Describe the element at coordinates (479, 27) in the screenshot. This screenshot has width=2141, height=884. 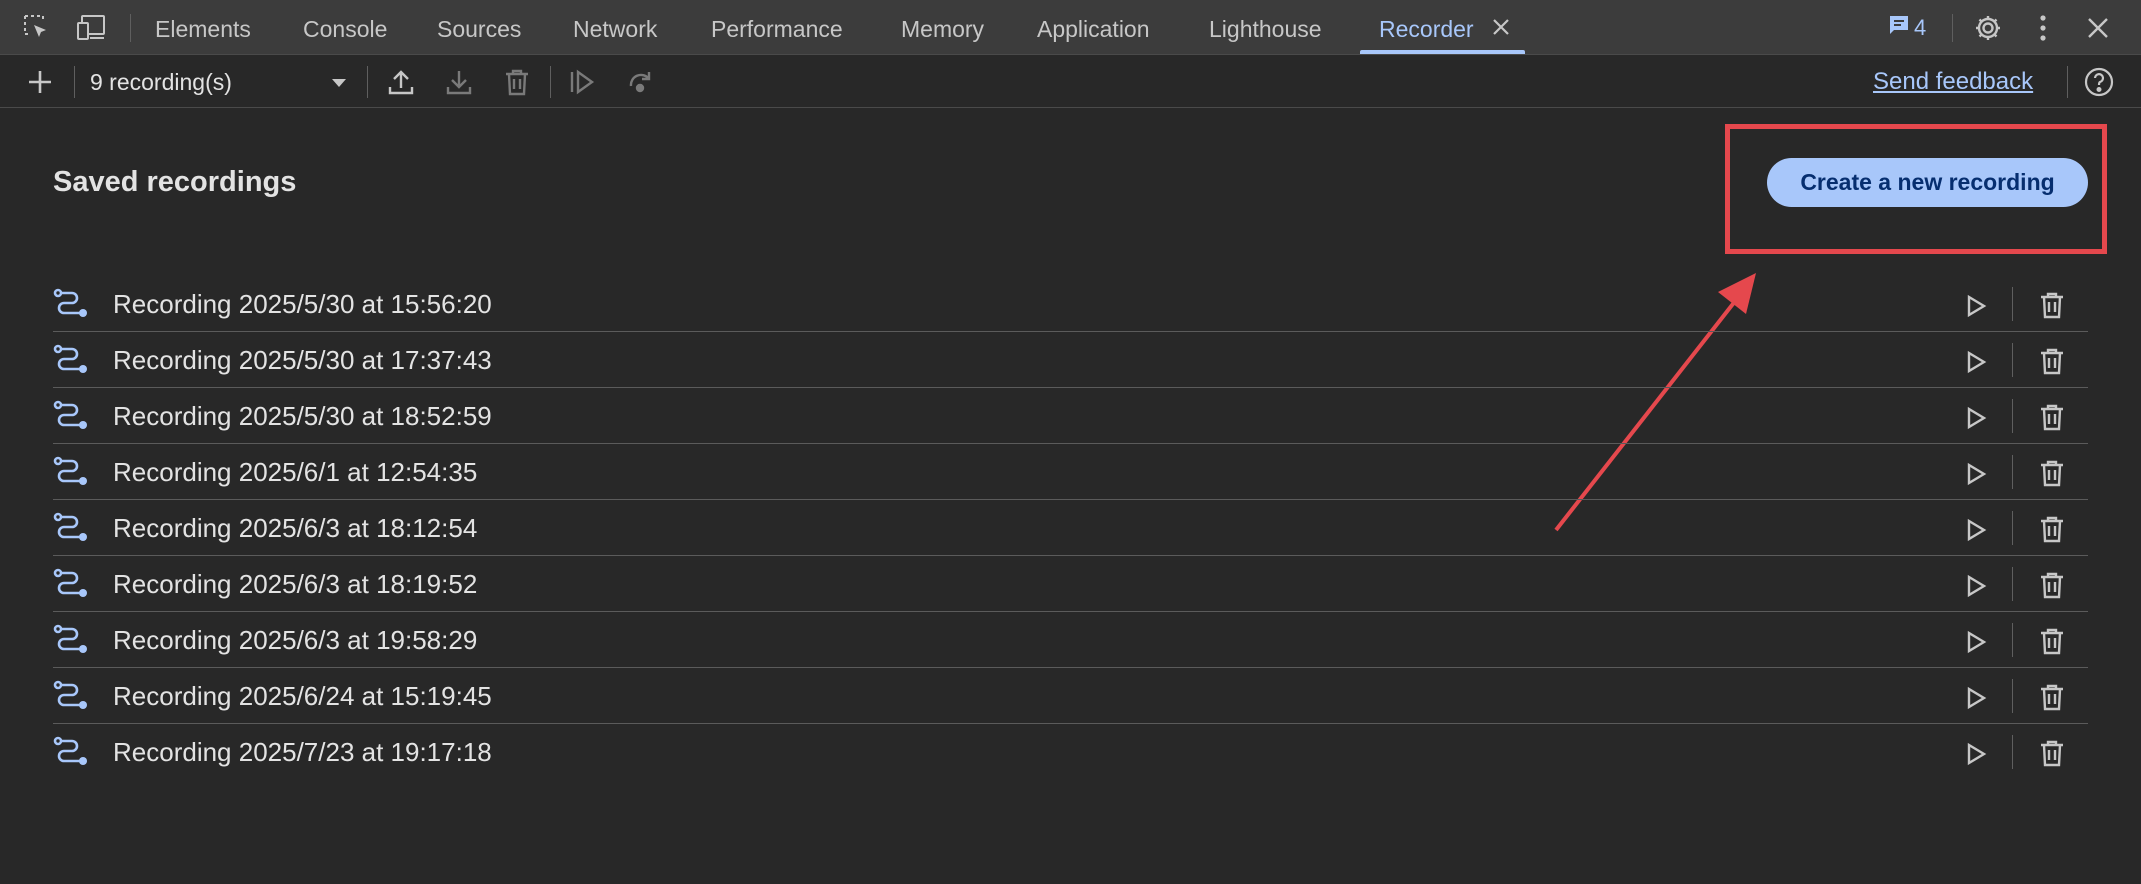
I see `tab-sources: Sources` at that location.